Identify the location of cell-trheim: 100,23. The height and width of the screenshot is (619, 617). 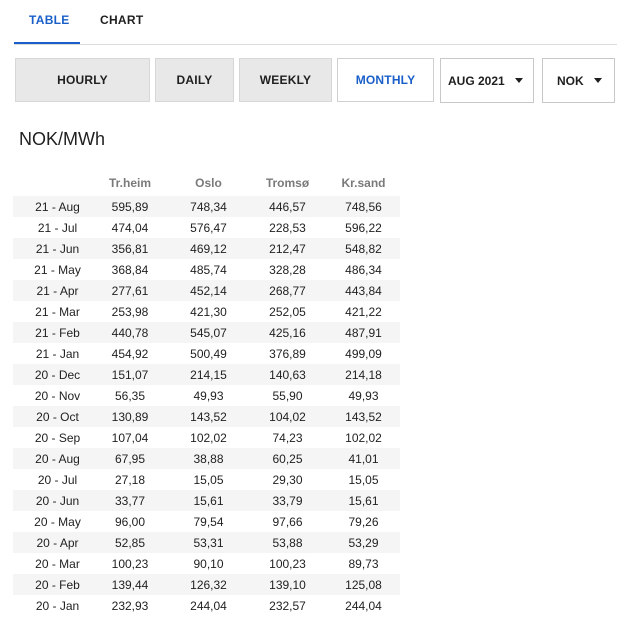
(130, 563).